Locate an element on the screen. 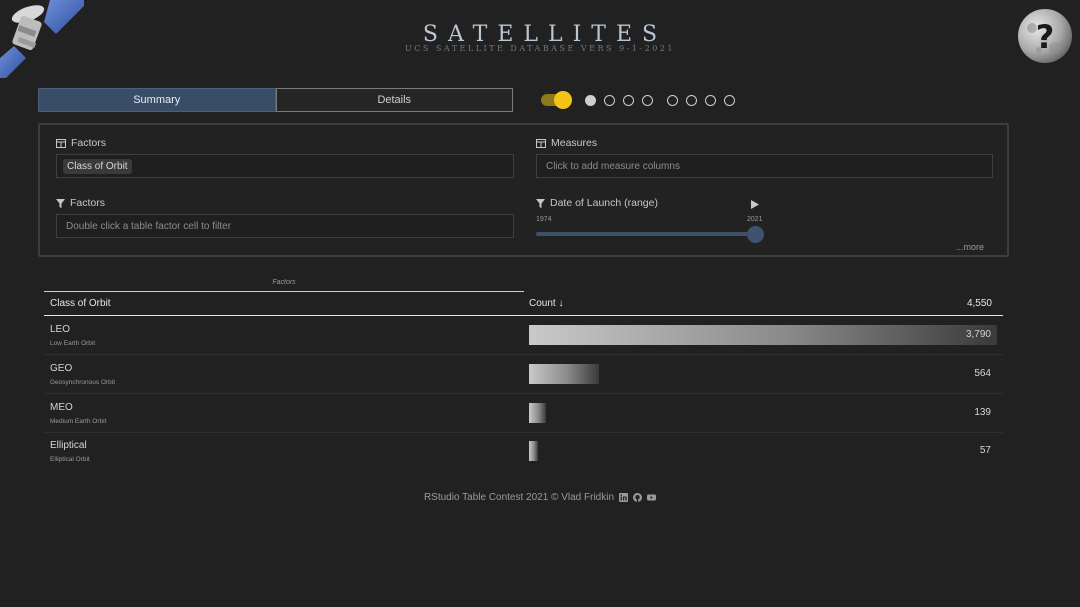  table-row: Elliptical Elliptical Orbit 57 is located at coordinates (523, 451).